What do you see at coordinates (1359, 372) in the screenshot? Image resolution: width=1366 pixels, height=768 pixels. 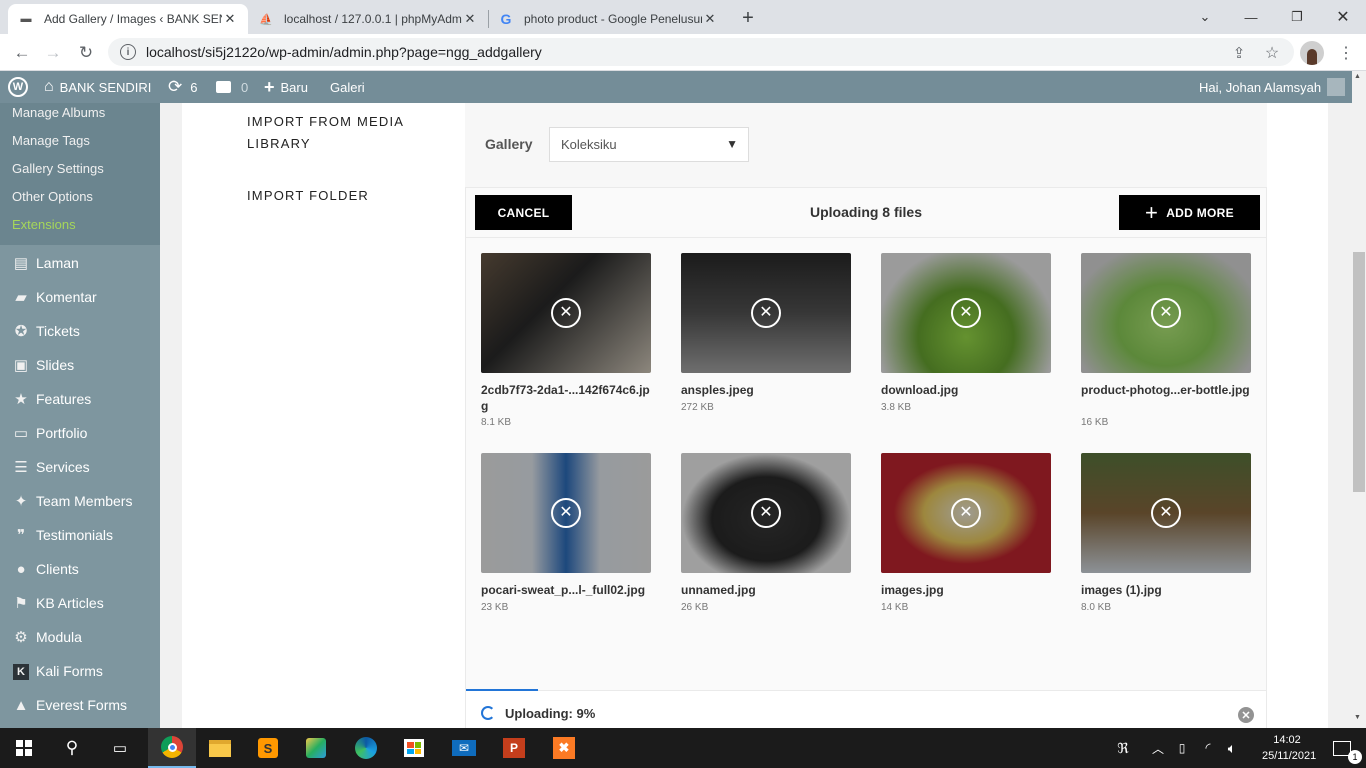 I see `scrollbar-thumb` at bounding box center [1359, 372].